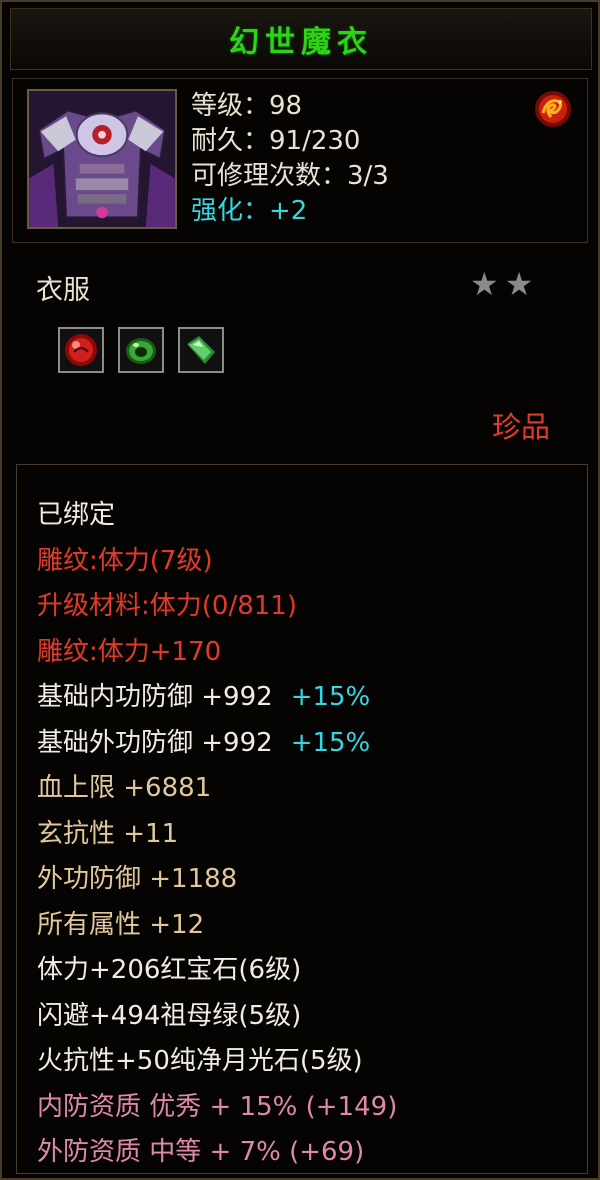  What do you see at coordinates (501, 284) in the screenshot?
I see `star-rating: ★ ★` at bounding box center [501, 284].